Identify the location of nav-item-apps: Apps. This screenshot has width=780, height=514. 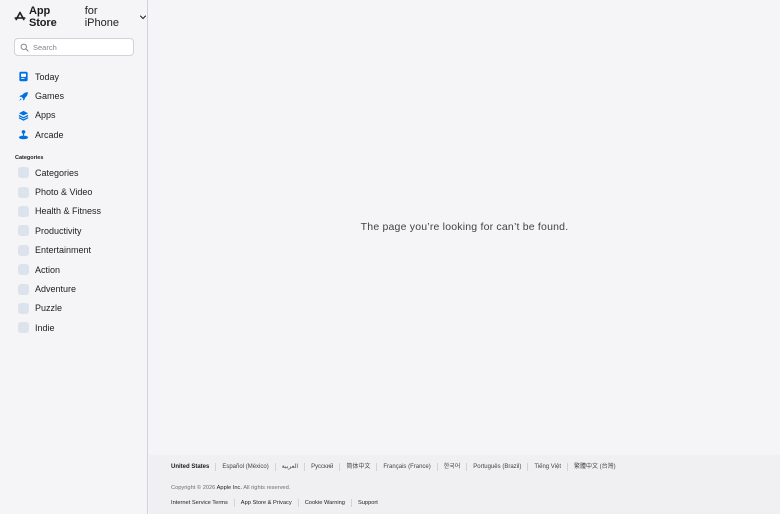
(78, 115).